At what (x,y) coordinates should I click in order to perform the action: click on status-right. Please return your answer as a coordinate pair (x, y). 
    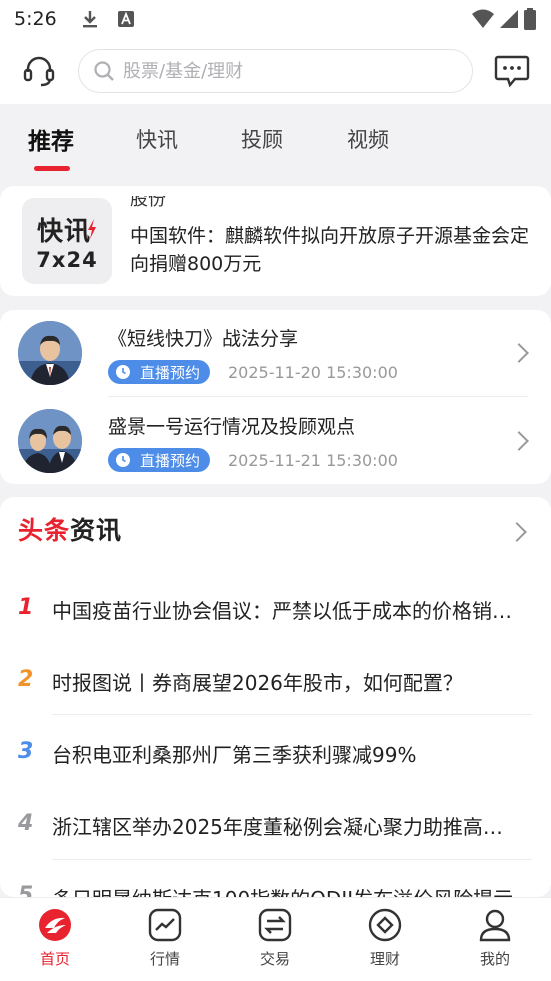
    Looking at the image, I should click on (504, 19).